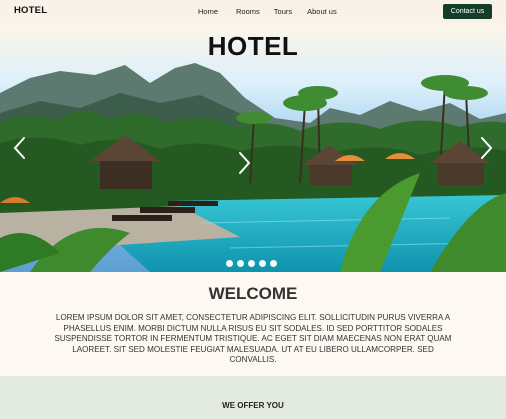  Describe the element at coordinates (30, 10) in the screenshot. I see `brand-logo: HOTEL` at that location.